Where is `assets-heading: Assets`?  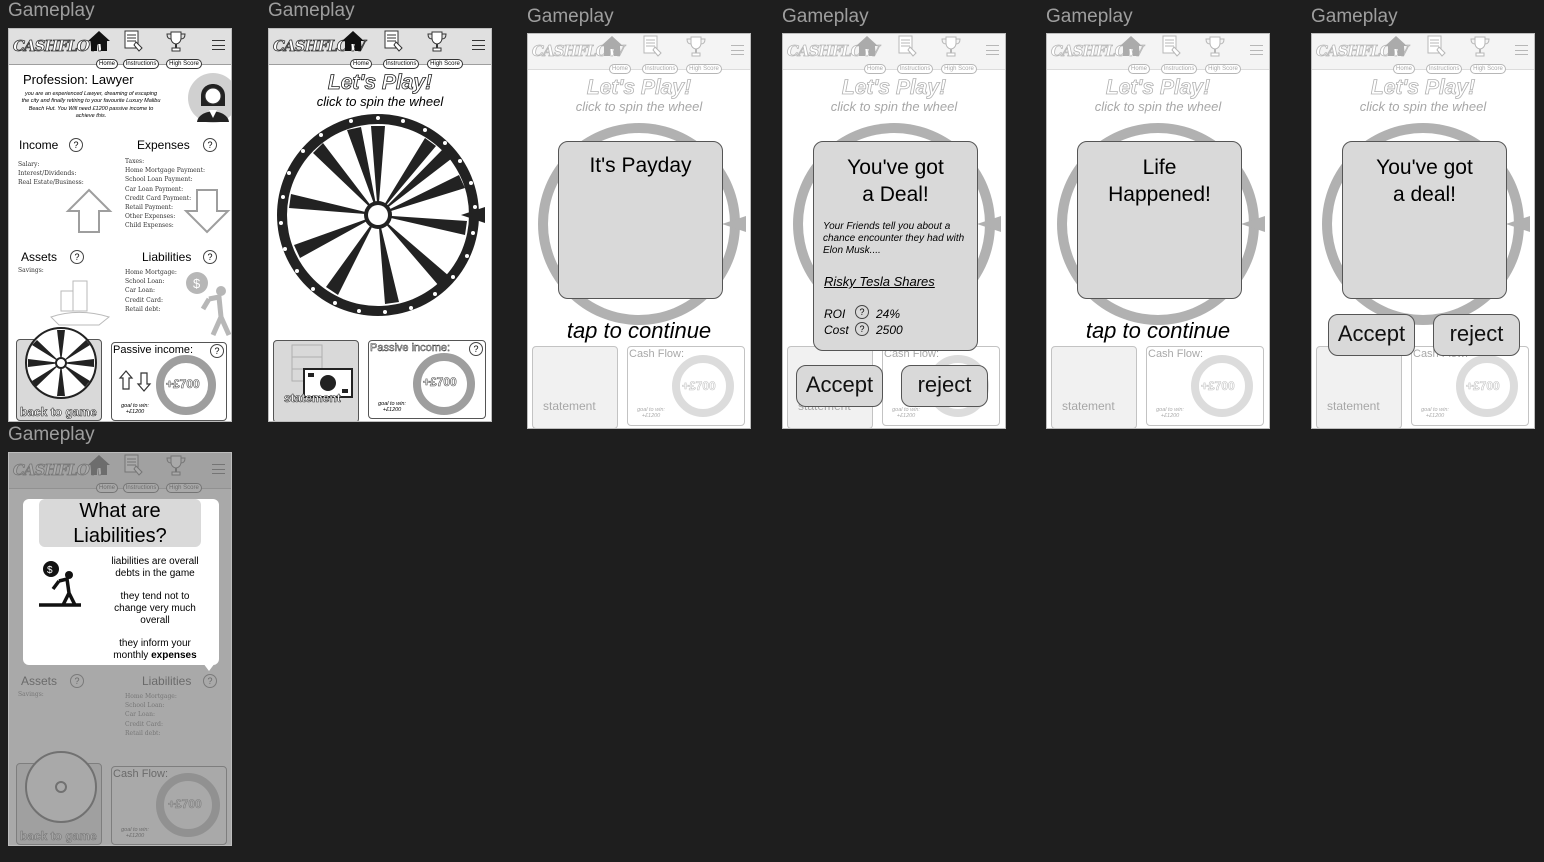 assets-heading: Assets is located at coordinates (39, 257).